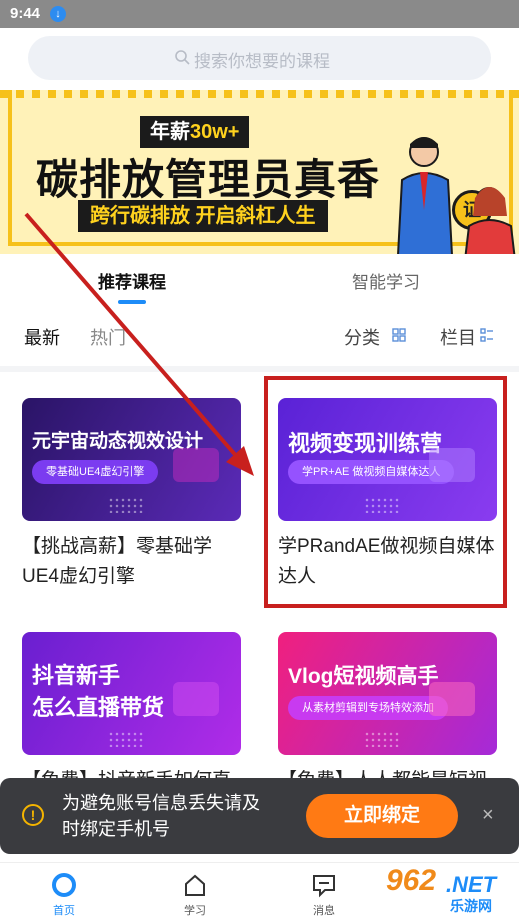 The image size is (519, 923). I want to click on search-bar: 搜索你想要的课程, so click(259, 58).